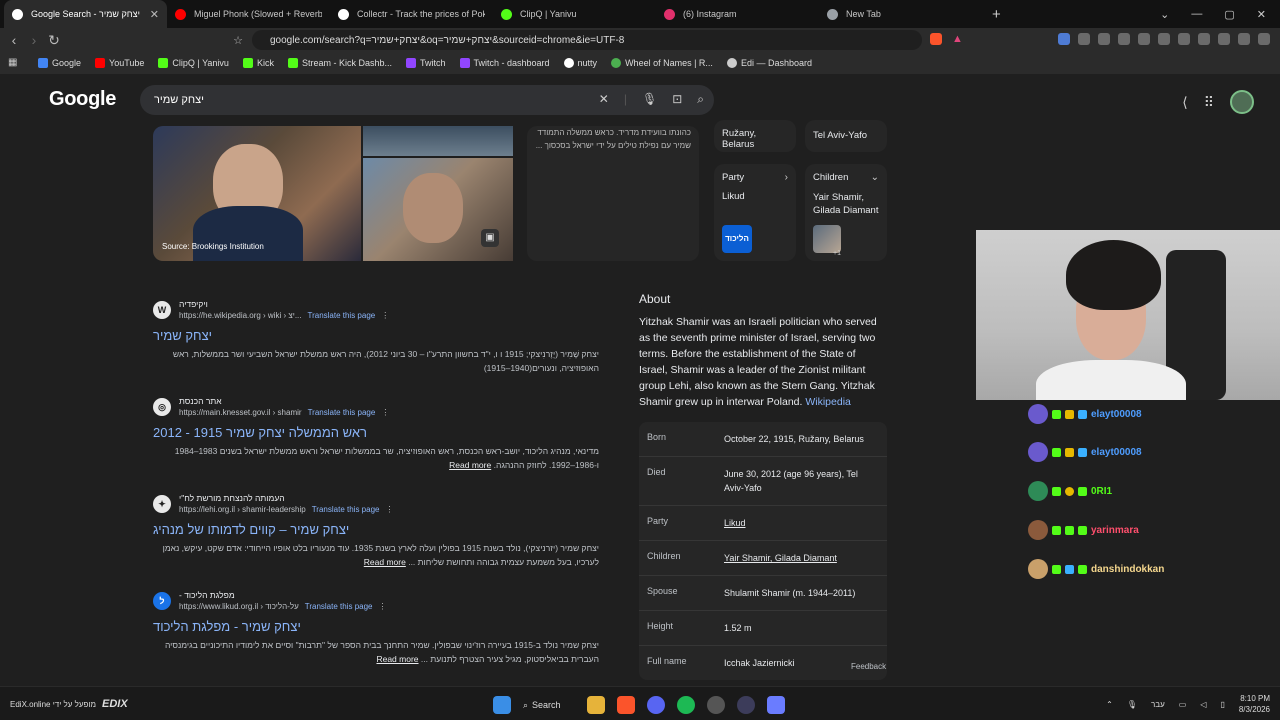  Describe the element at coordinates (549, 705) in the screenshot. I see `taskbar-search: ⌕ Search` at that location.